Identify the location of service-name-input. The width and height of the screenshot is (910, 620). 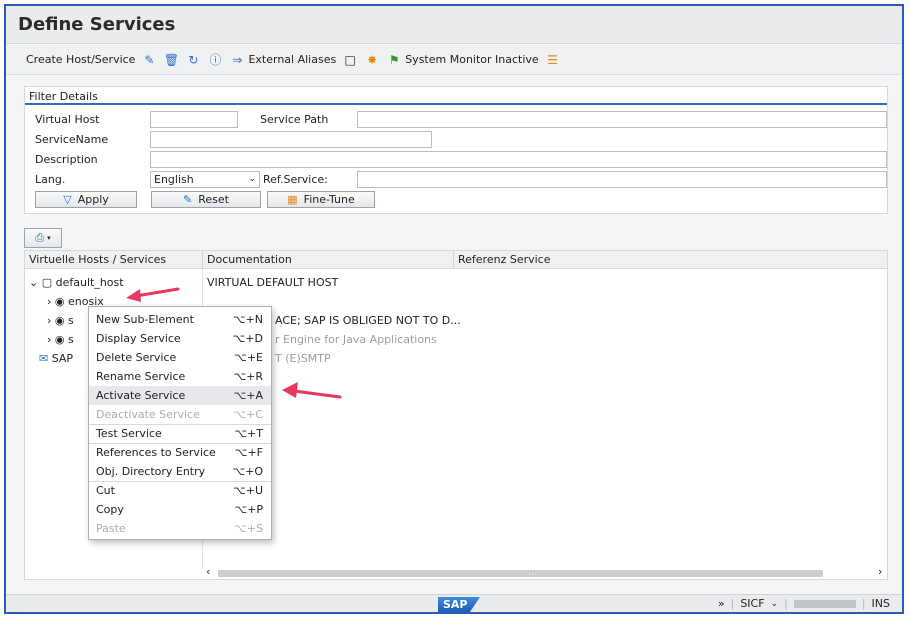
(291, 139).